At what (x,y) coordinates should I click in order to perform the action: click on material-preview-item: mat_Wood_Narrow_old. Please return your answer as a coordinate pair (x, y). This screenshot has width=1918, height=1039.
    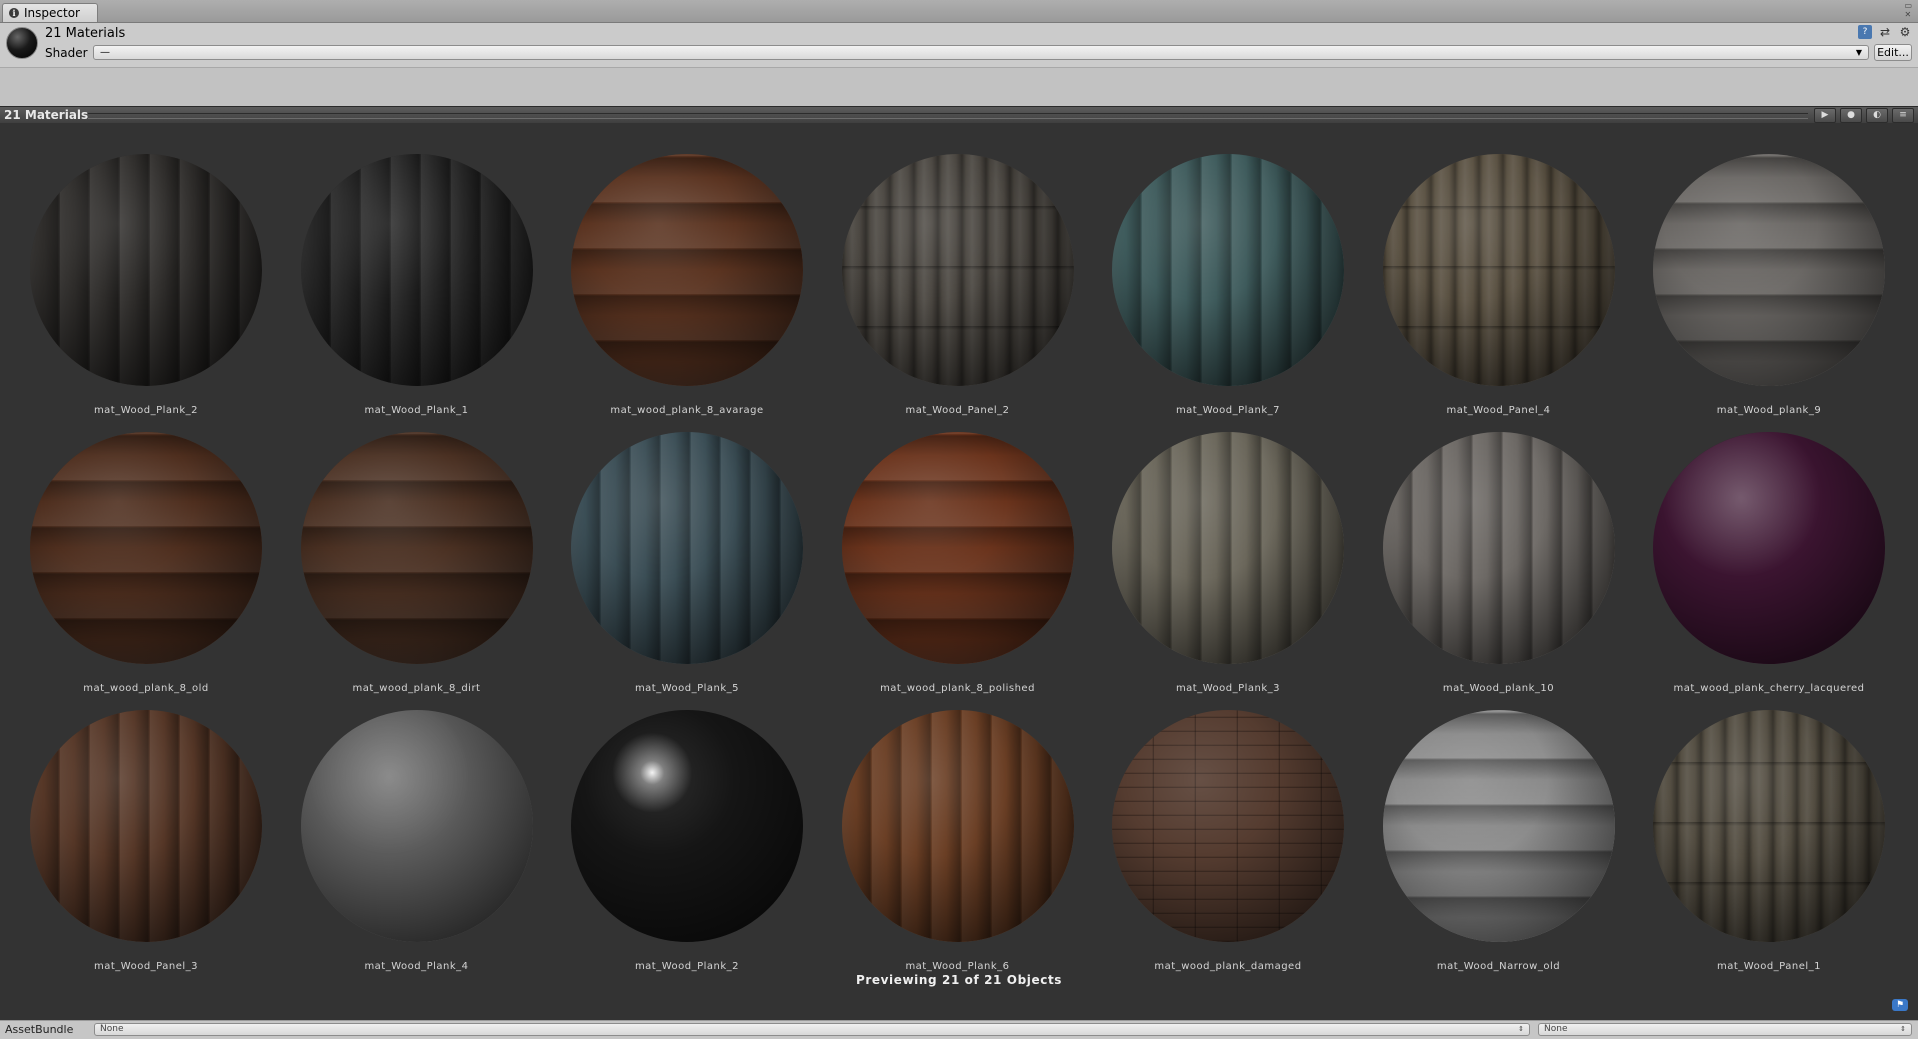
    Looking at the image, I should click on (1486, 825).